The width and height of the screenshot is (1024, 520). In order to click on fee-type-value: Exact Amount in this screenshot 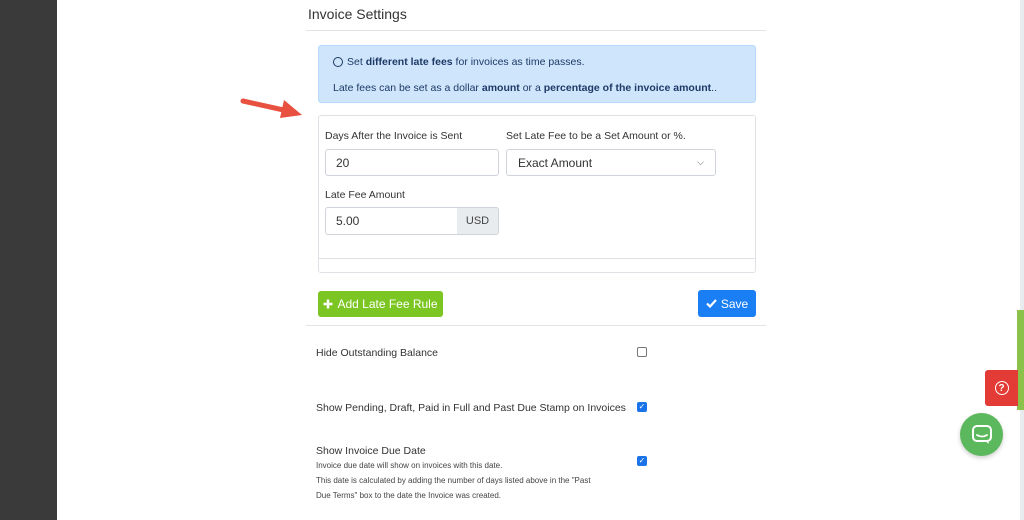, I will do `click(555, 162)`.